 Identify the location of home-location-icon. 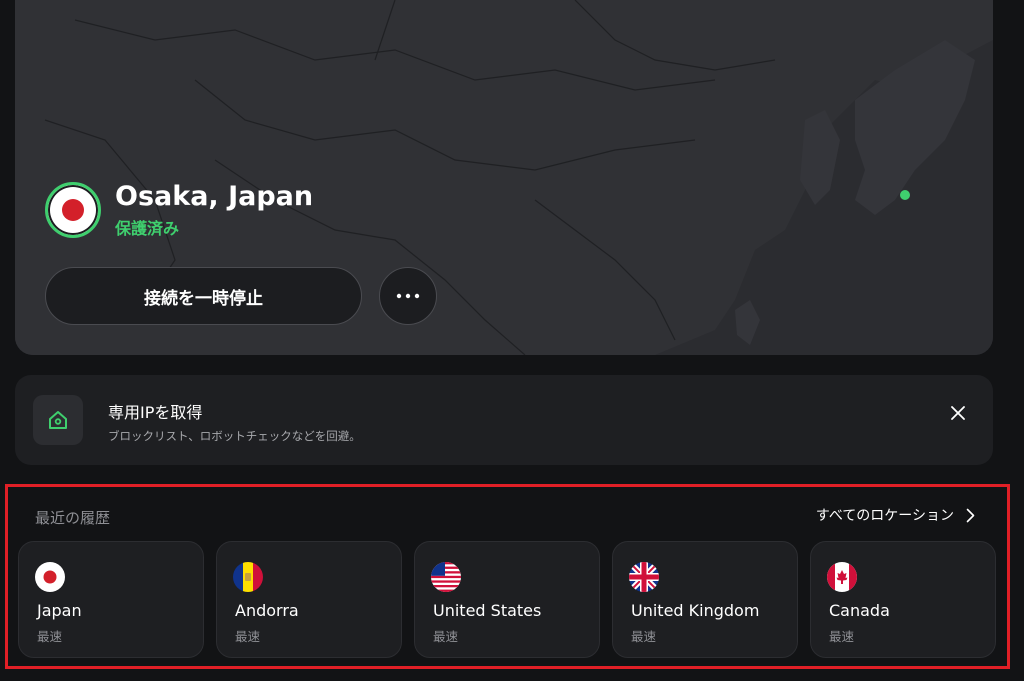
(58, 420).